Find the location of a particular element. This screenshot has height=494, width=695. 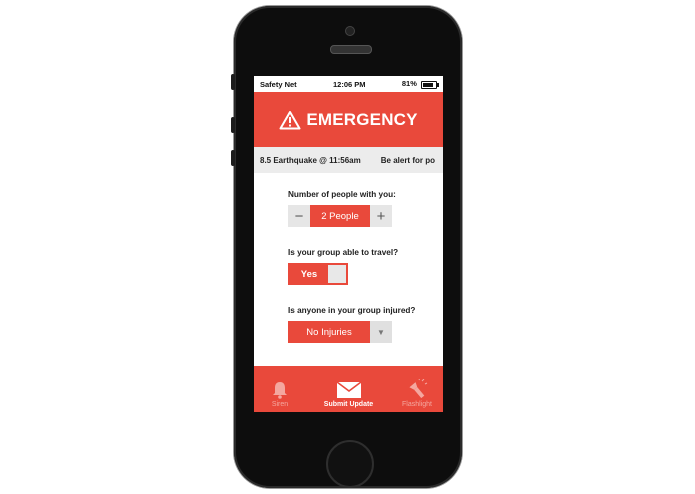

battery-percent: 81% is located at coordinates (409, 84).